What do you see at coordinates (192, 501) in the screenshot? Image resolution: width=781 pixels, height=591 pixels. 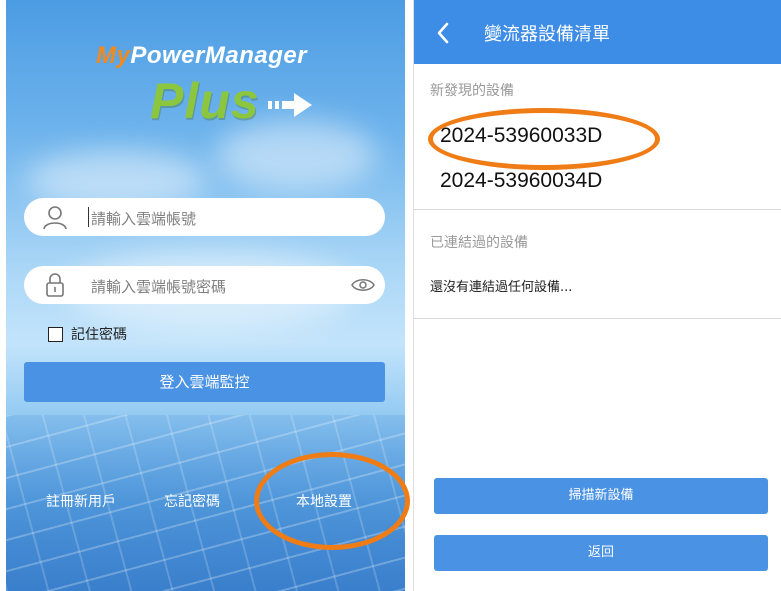 I see `forgot-password-link: 忘記密碼` at bounding box center [192, 501].